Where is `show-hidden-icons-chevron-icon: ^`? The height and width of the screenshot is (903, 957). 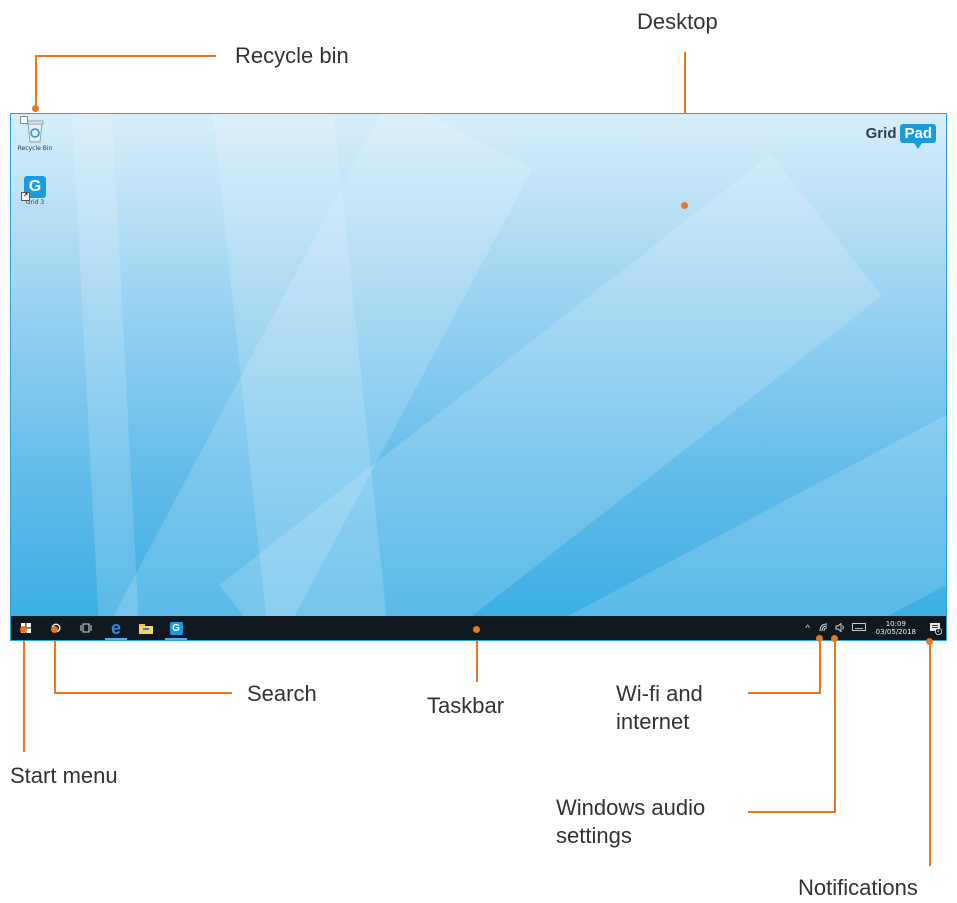
show-hidden-icons-chevron-icon: ^ is located at coordinates (808, 628).